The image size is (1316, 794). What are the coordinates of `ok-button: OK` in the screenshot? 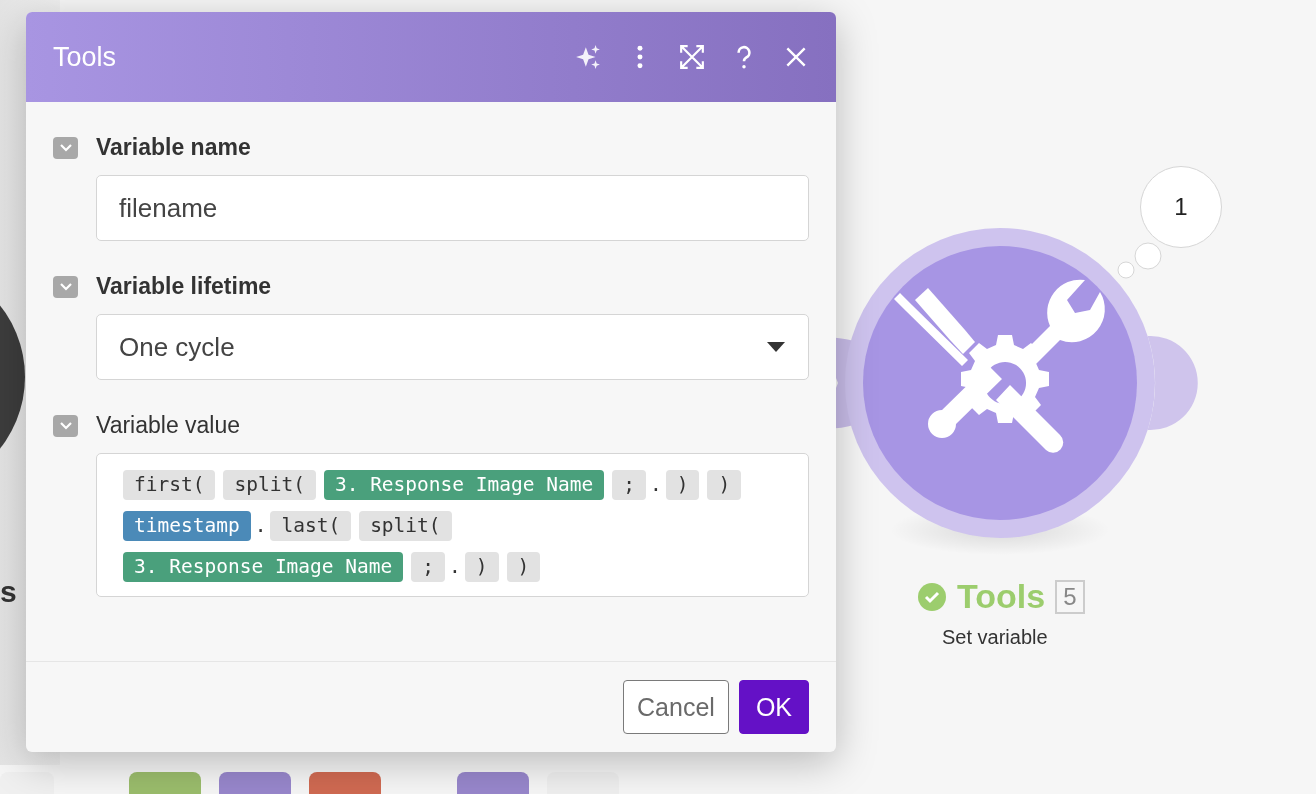 It's located at (773, 707).